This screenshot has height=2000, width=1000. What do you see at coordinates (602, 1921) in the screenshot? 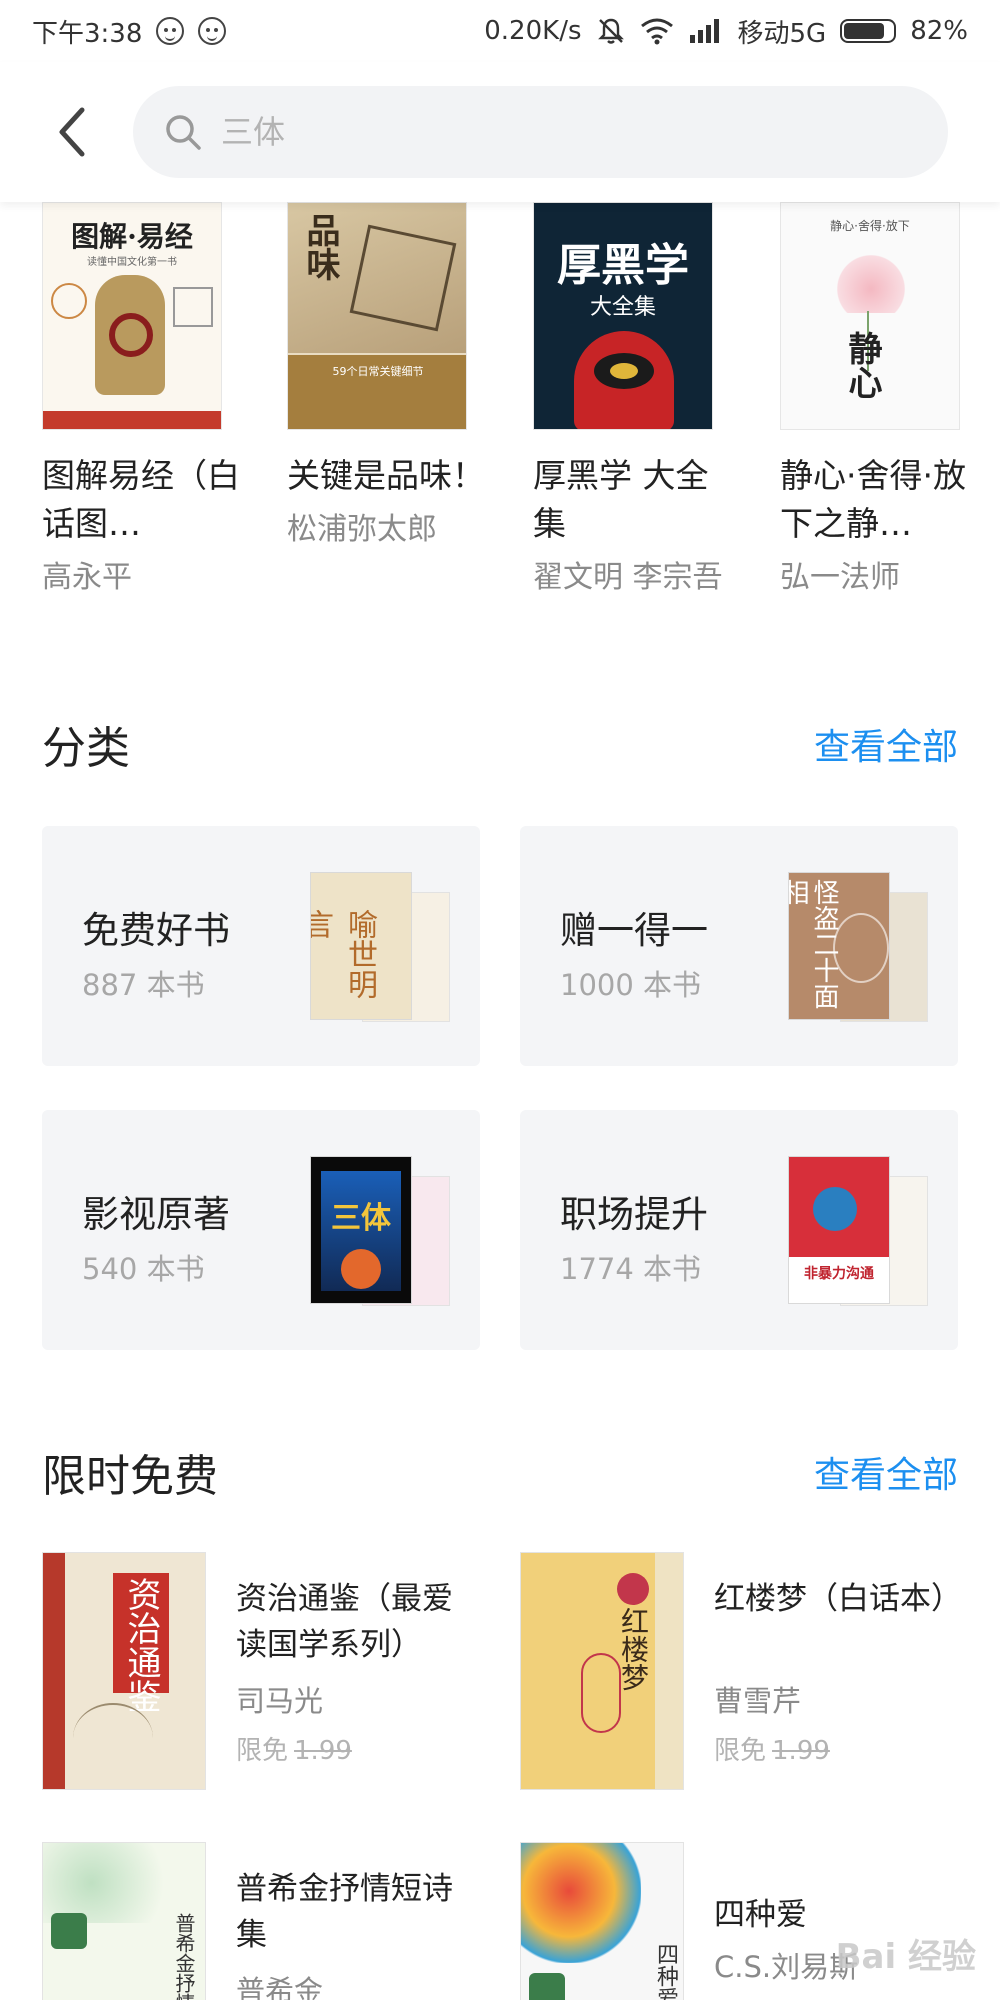
I see `book-cover: 四种爱` at bounding box center [602, 1921].